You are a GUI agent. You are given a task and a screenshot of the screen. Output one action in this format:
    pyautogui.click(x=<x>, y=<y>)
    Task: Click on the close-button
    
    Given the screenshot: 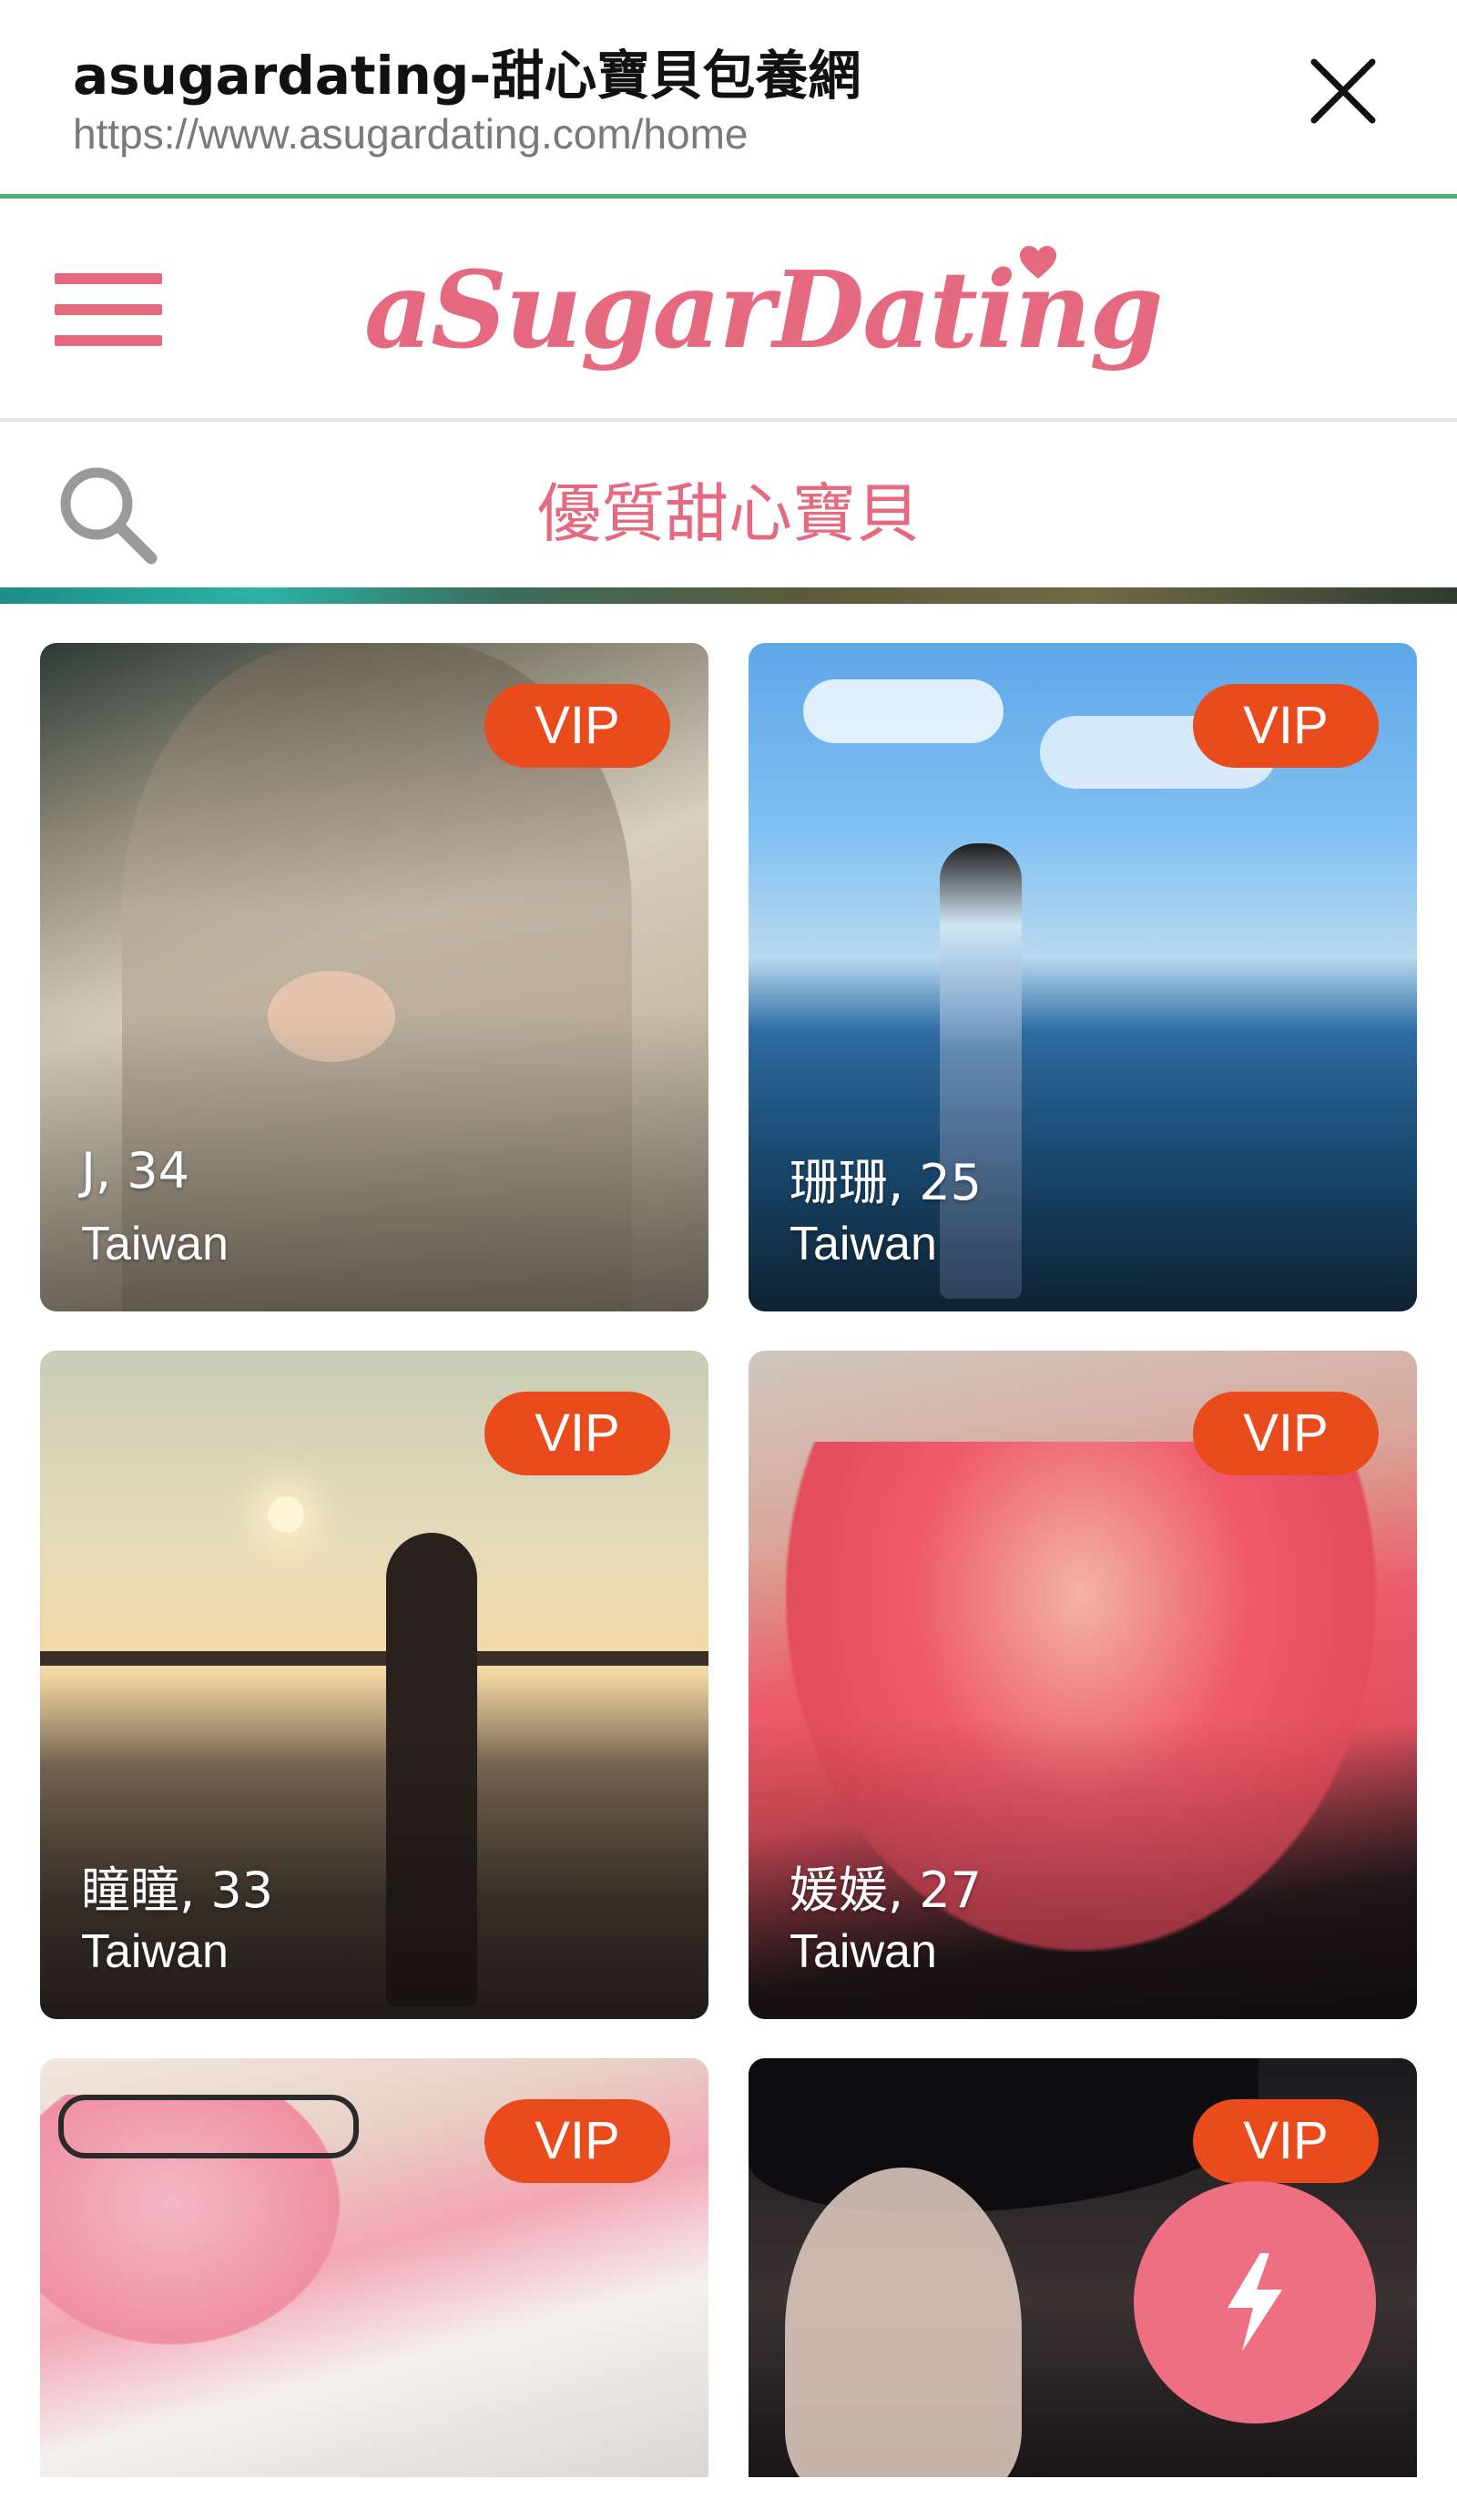 What is the action you would take?
    pyautogui.click(x=1343, y=91)
    